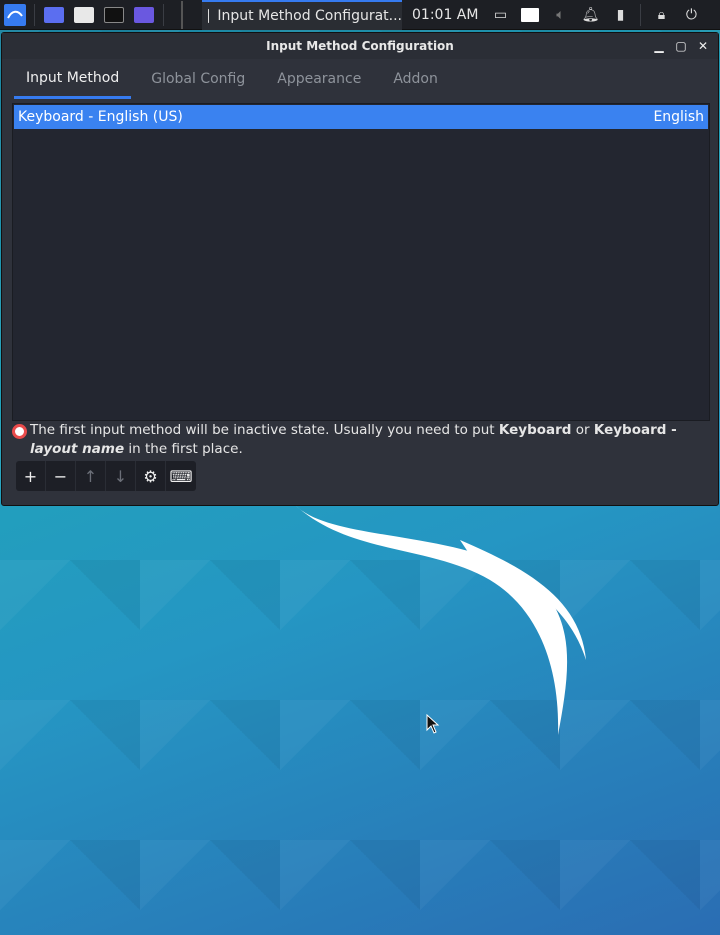 This screenshot has width=720, height=935. What do you see at coordinates (590, 15) in the screenshot?
I see `notification-bell-icon: 🔔︎` at bounding box center [590, 15].